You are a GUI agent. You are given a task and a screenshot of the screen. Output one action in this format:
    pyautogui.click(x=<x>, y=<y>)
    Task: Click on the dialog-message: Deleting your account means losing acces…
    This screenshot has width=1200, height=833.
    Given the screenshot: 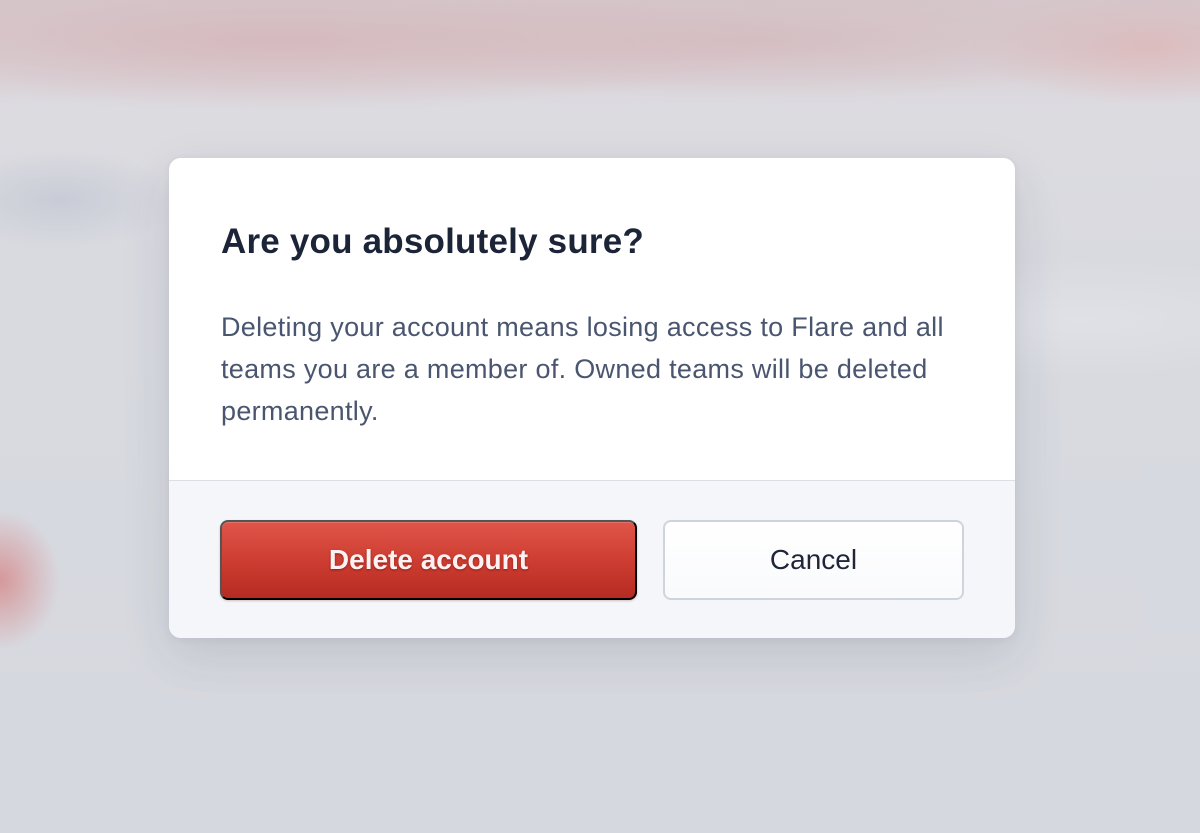 What is the action you would take?
    pyautogui.click(x=582, y=369)
    